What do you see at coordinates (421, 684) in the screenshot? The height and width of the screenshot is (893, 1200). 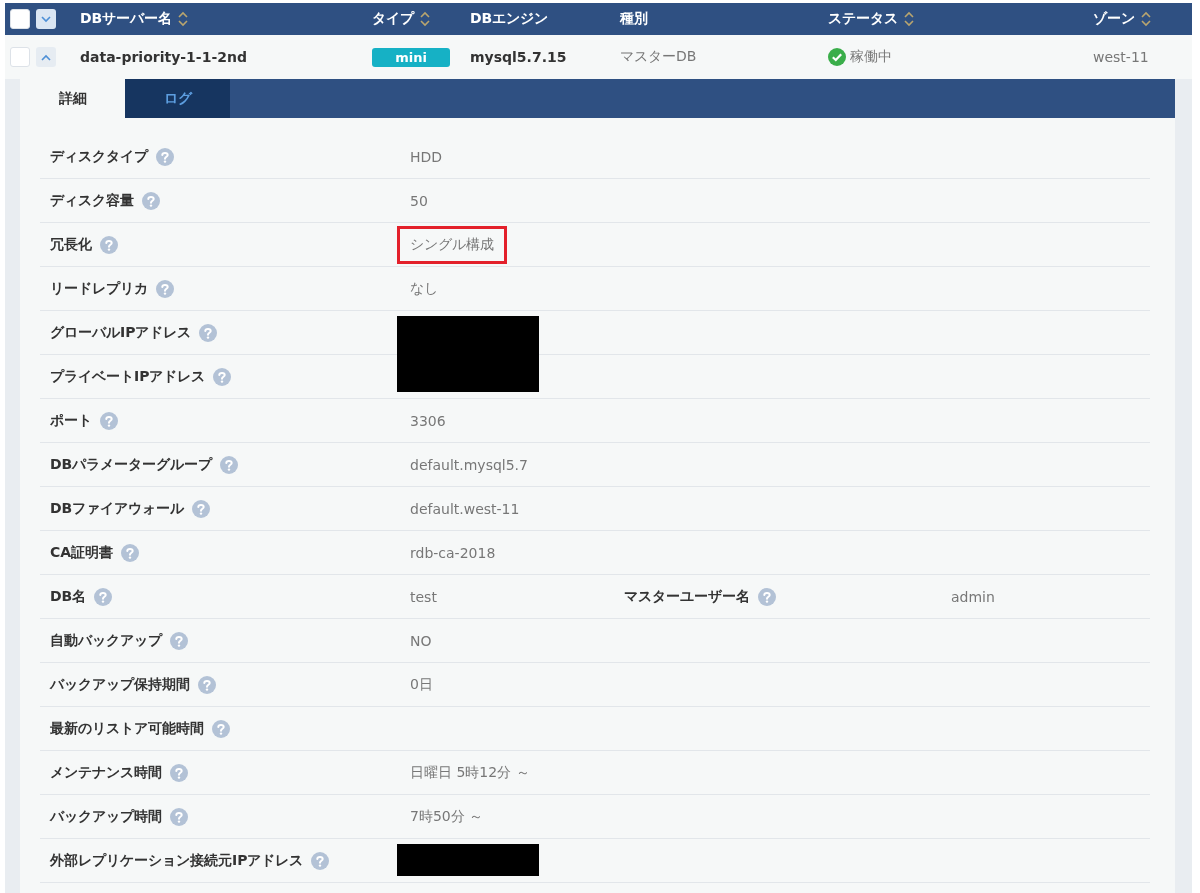 I see `field-value: 0日` at bounding box center [421, 684].